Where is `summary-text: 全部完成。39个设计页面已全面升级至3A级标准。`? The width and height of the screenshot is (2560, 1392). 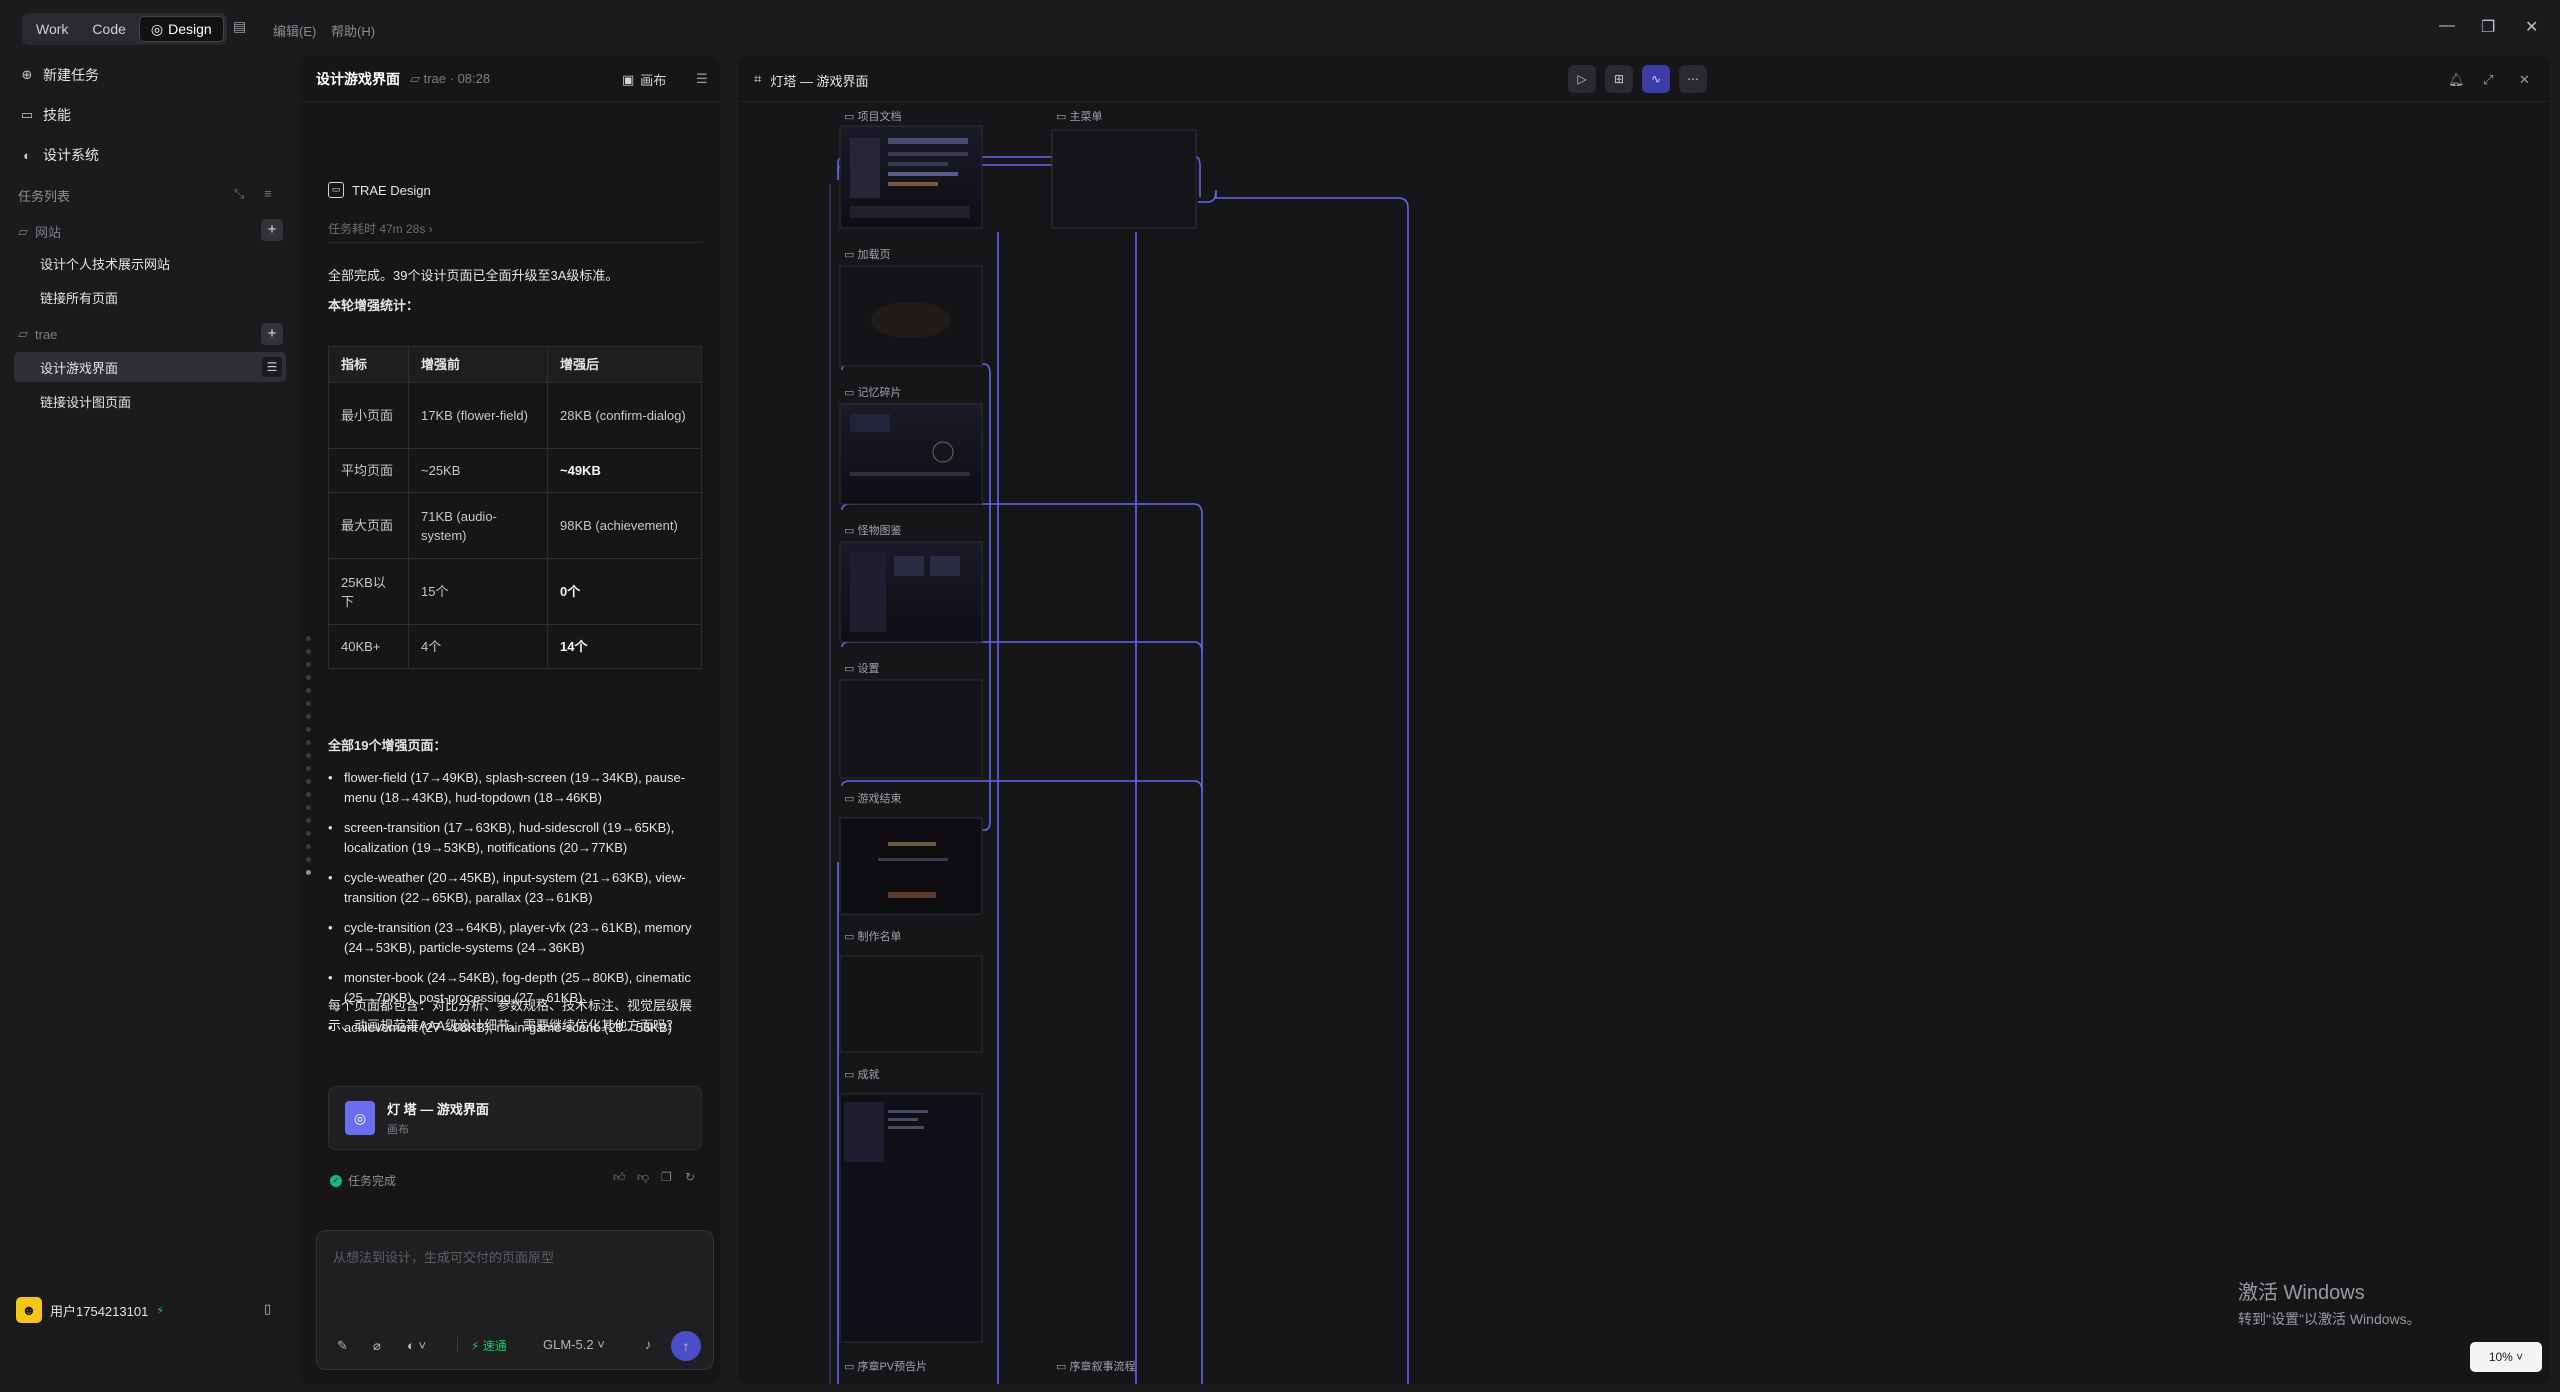 summary-text: 全部完成。39个设计页面已全面升级至3A级标准。 is located at coordinates (473, 275).